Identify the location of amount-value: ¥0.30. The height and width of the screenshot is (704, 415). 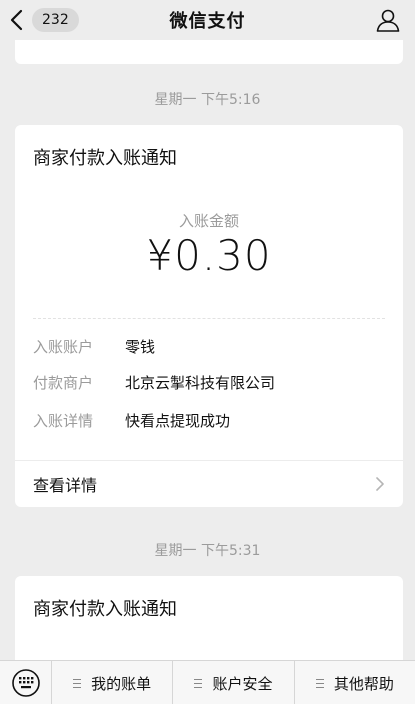
(209, 255).